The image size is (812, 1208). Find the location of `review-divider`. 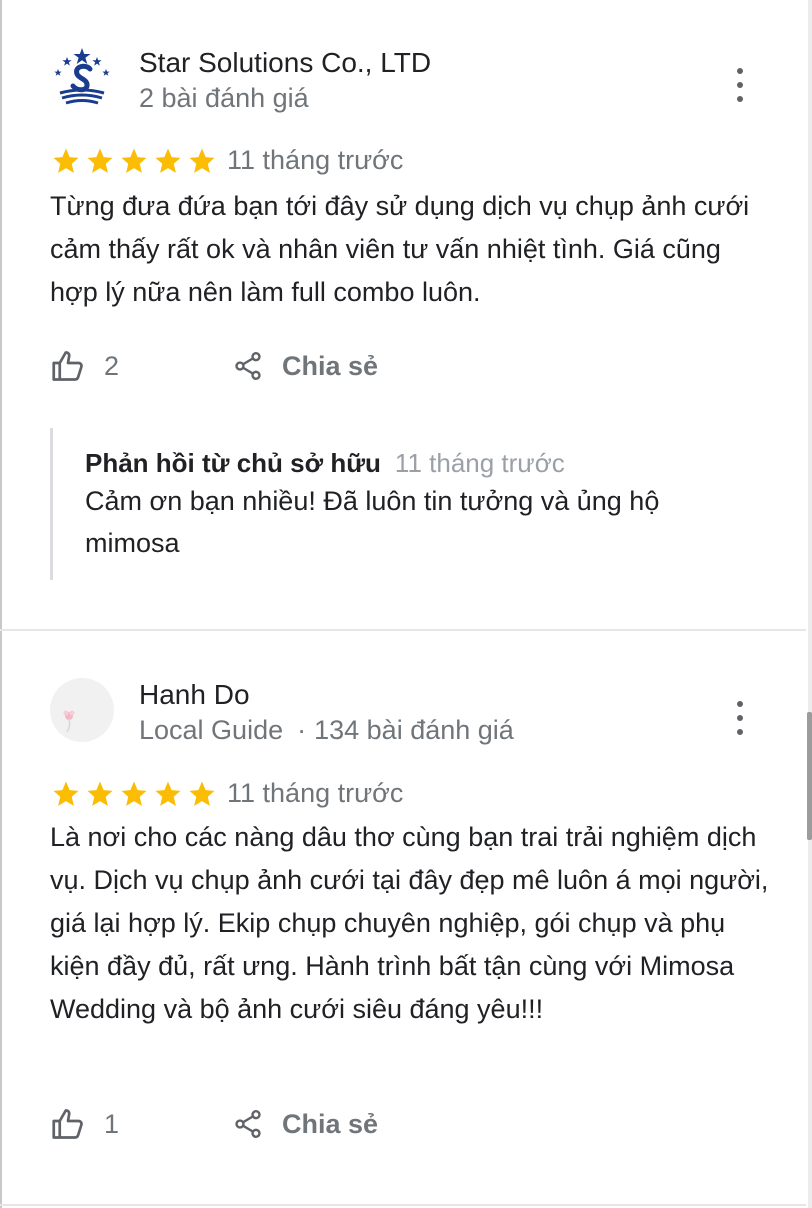

review-divider is located at coordinates (403, 1205).